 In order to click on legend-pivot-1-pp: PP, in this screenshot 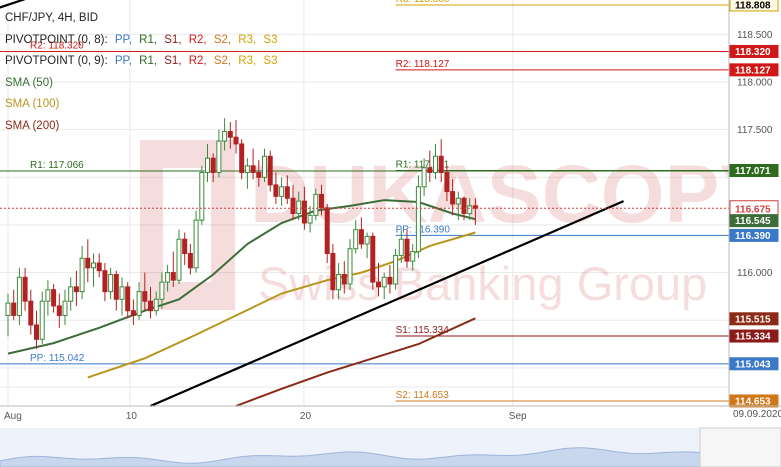, I will do `click(123, 39)`.